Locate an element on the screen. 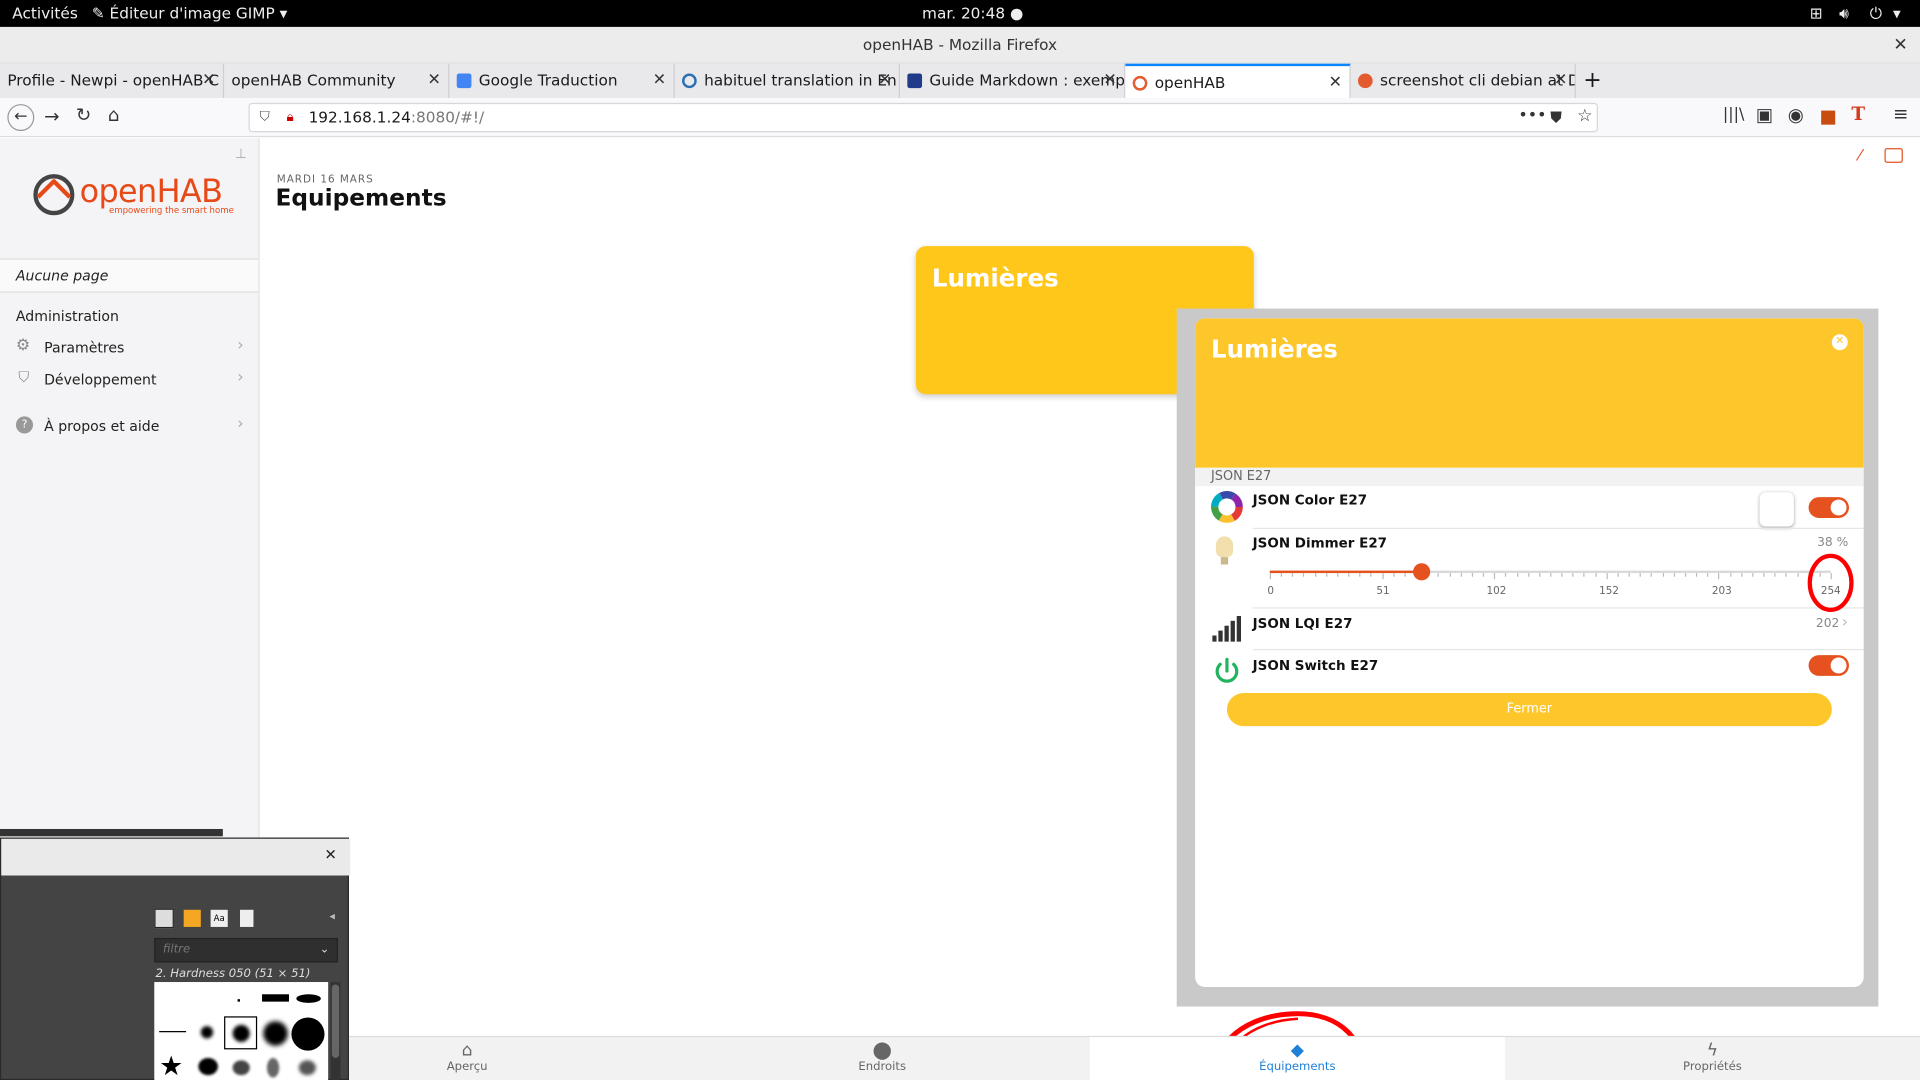 The image size is (1920, 1080). selected-brush-swatch is located at coordinates (241, 1033).